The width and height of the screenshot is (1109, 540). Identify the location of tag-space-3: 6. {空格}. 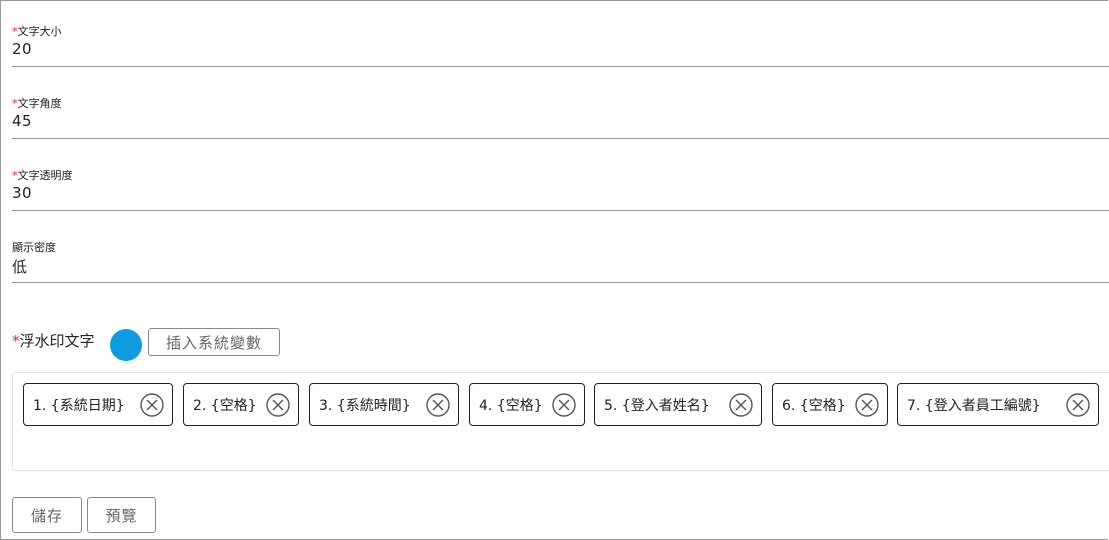
(830, 404).